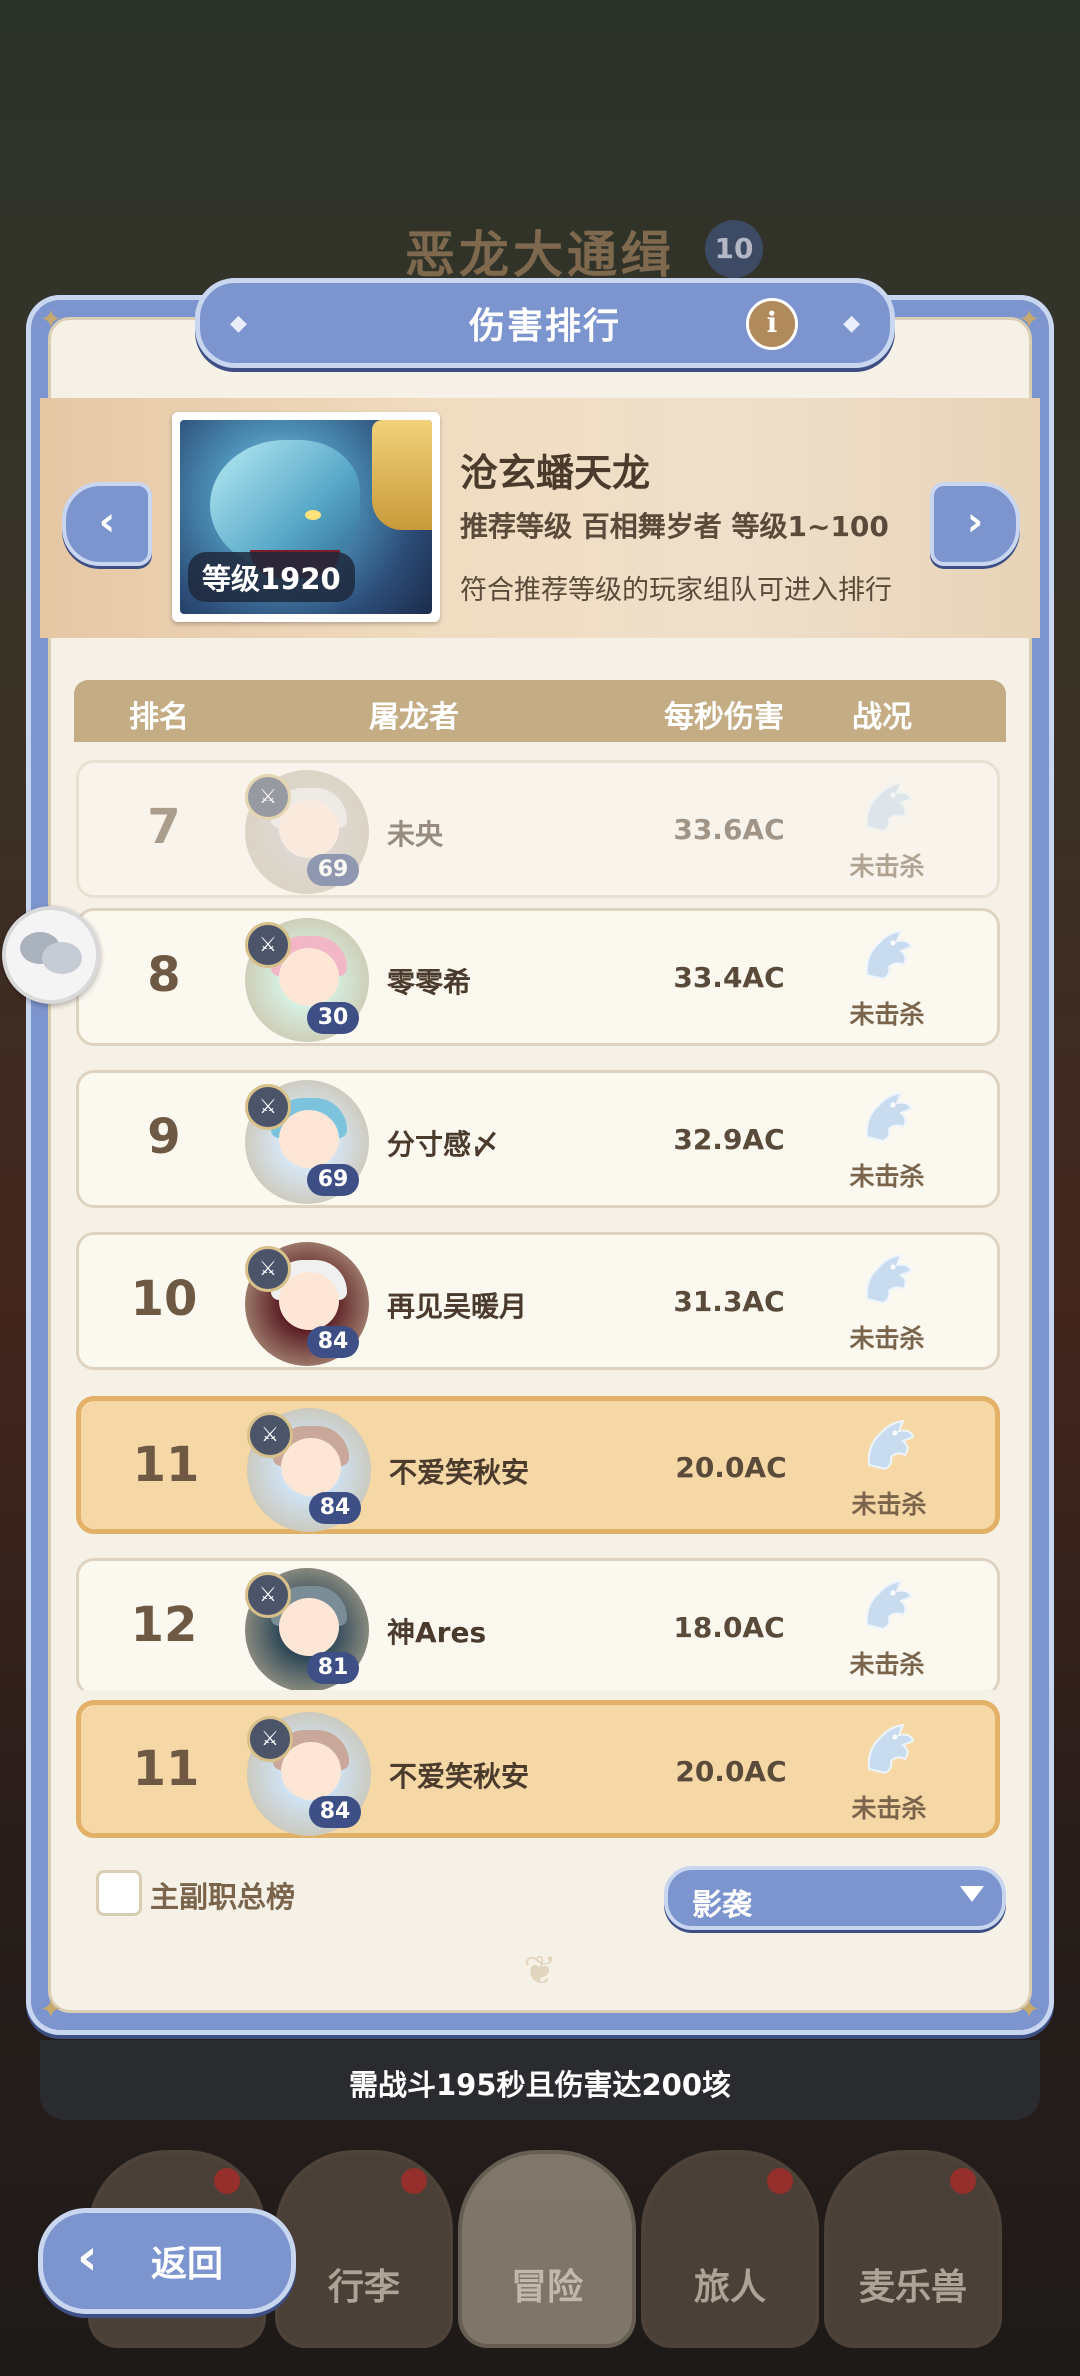 This screenshot has height=2376, width=1080. What do you see at coordinates (729, 1139) in the screenshot?
I see `damage-per-second: 32.9AC` at bounding box center [729, 1139].